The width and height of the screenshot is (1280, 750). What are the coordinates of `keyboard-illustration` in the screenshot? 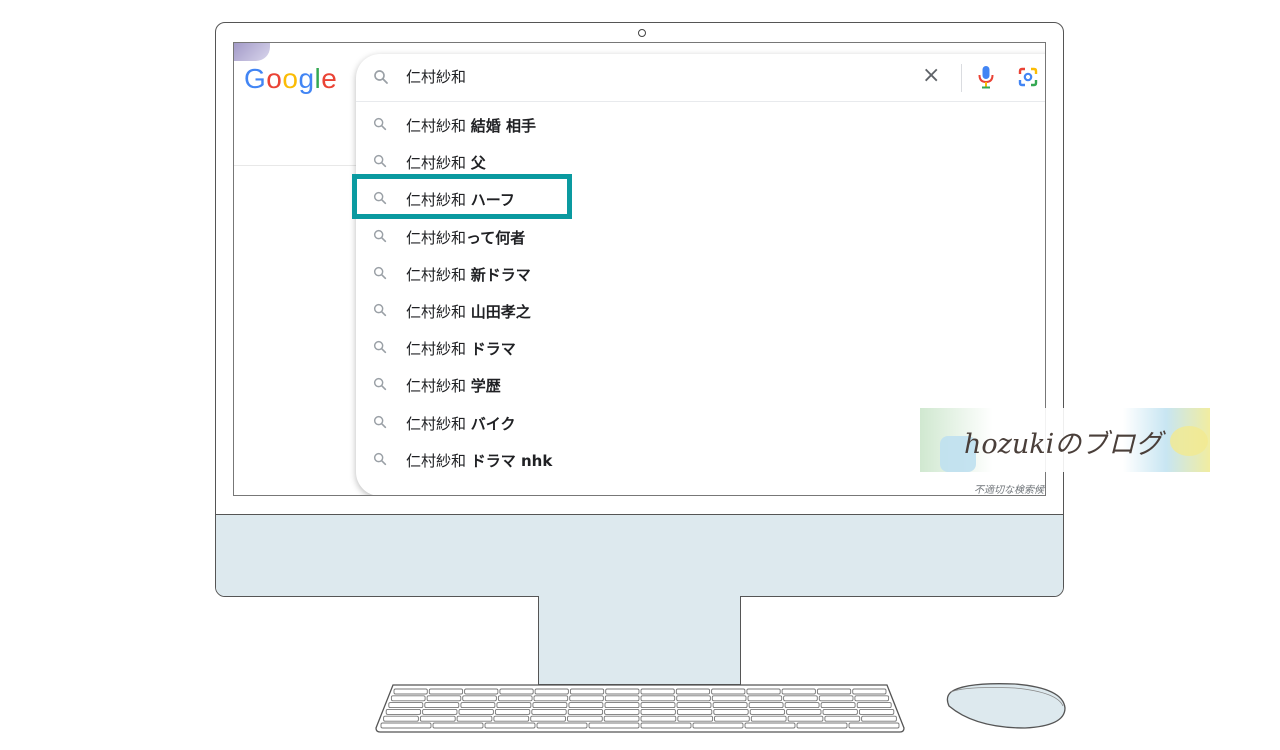 It's located at (640, 708).